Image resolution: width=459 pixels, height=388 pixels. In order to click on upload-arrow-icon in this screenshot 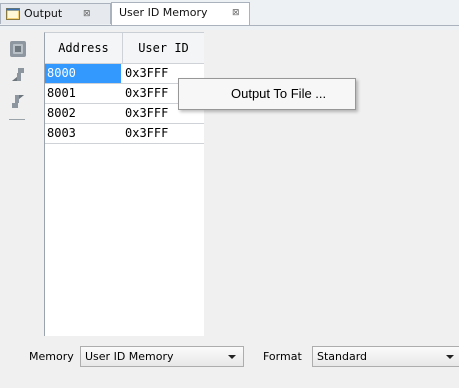, I will do `click(18, 101)`.